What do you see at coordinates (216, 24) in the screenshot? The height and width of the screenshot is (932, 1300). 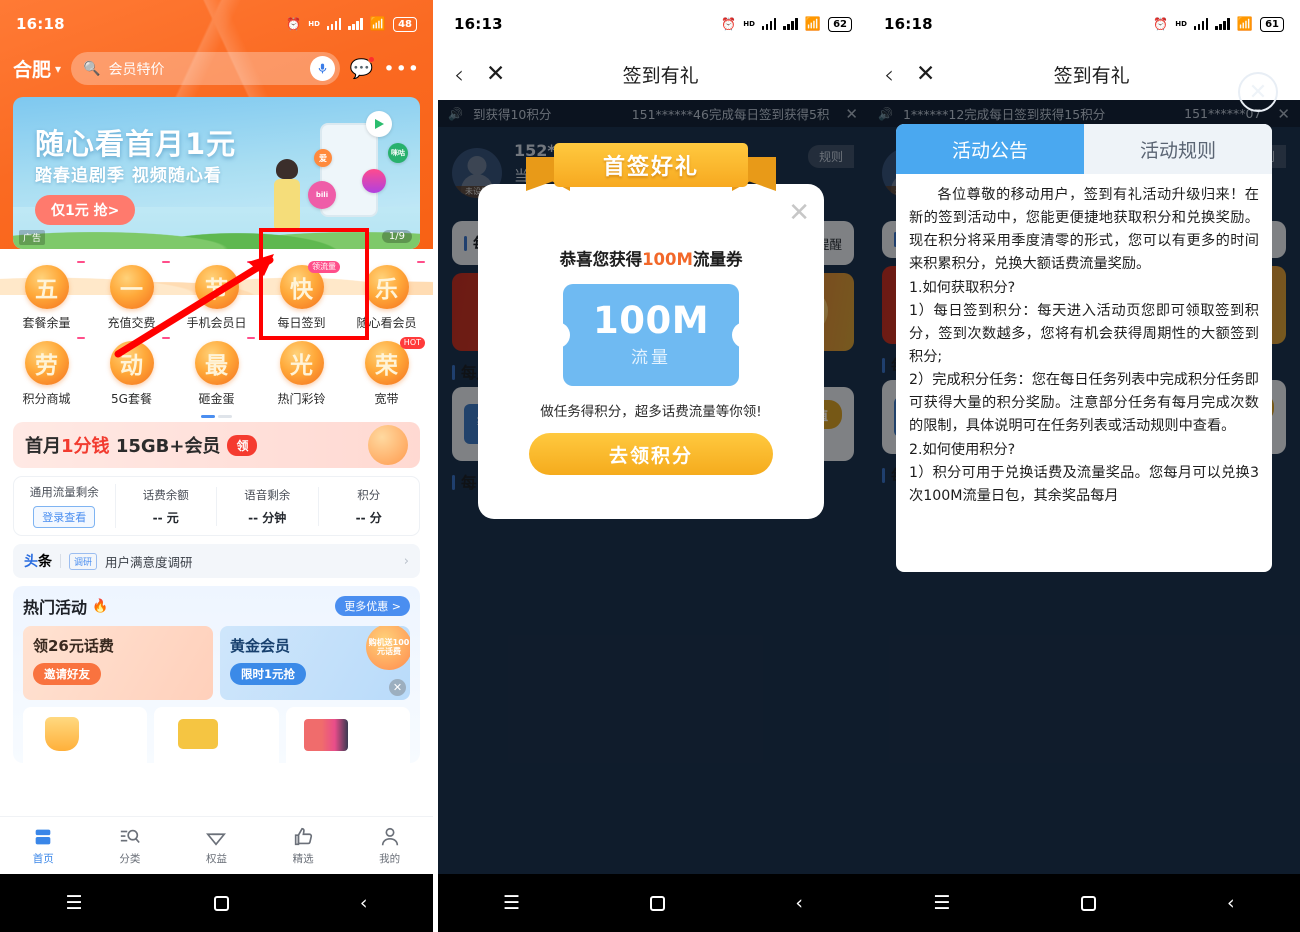 I see `phone1-status-bar: 16:18 ⏰ HD 📶 48` at bounding box center [216, 24].